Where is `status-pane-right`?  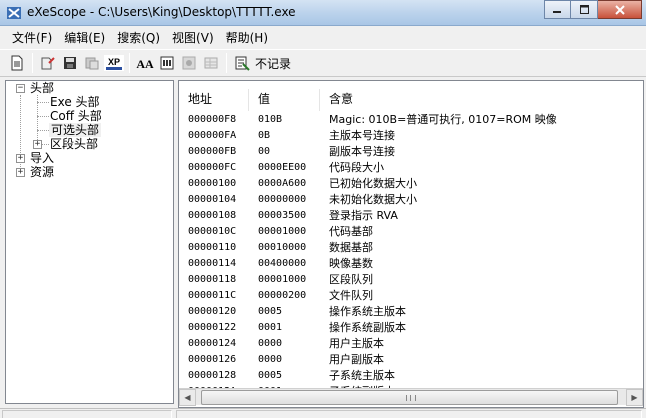 status-pane-right is located at coordinates (409, 414).